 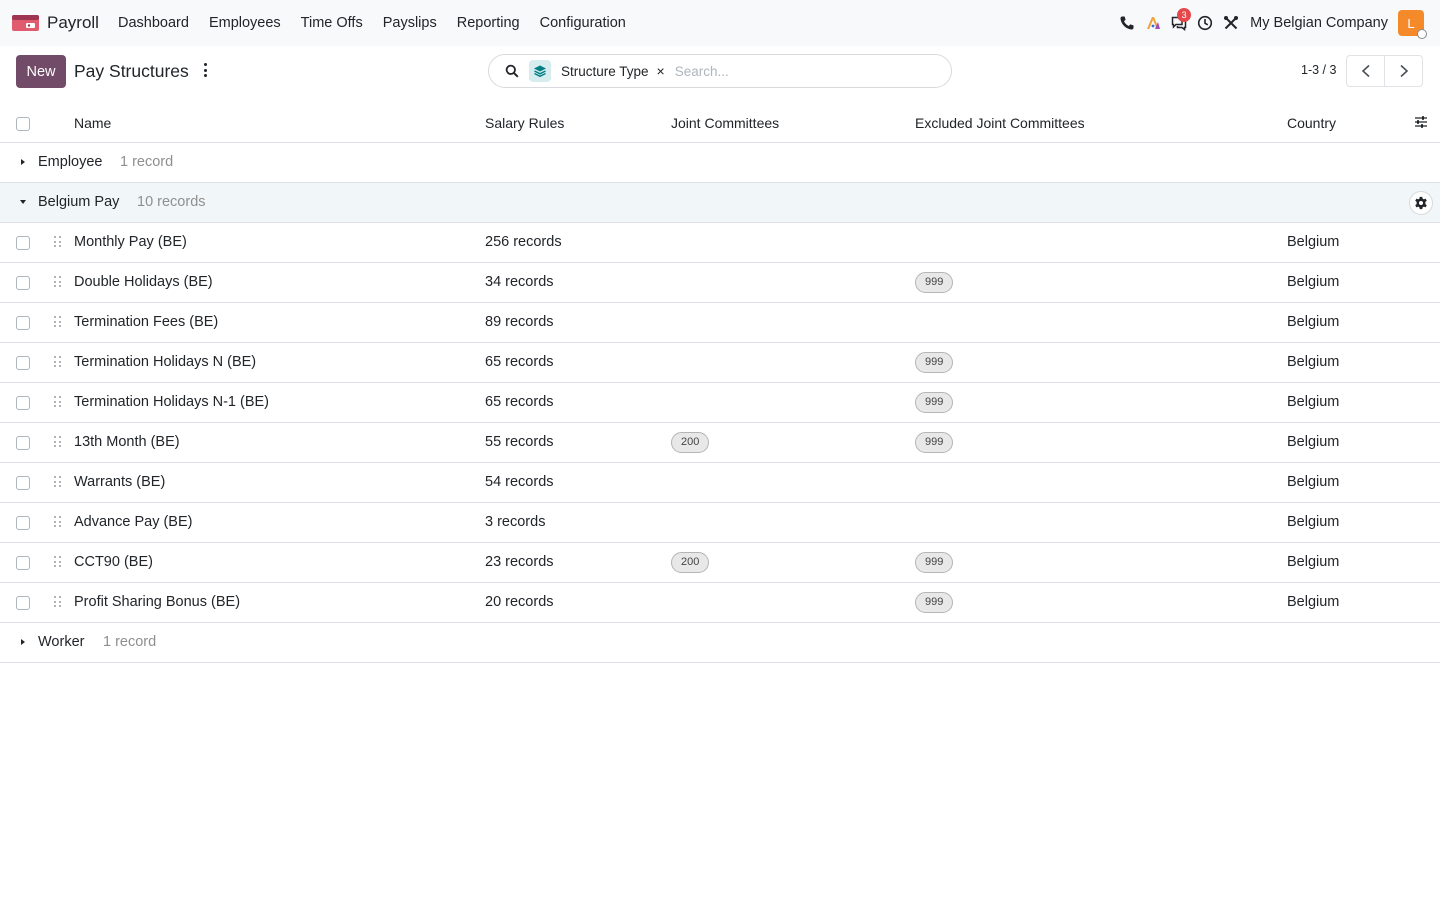 I want to click on facet-remove-icon: ×, so click(x=661, y=71).